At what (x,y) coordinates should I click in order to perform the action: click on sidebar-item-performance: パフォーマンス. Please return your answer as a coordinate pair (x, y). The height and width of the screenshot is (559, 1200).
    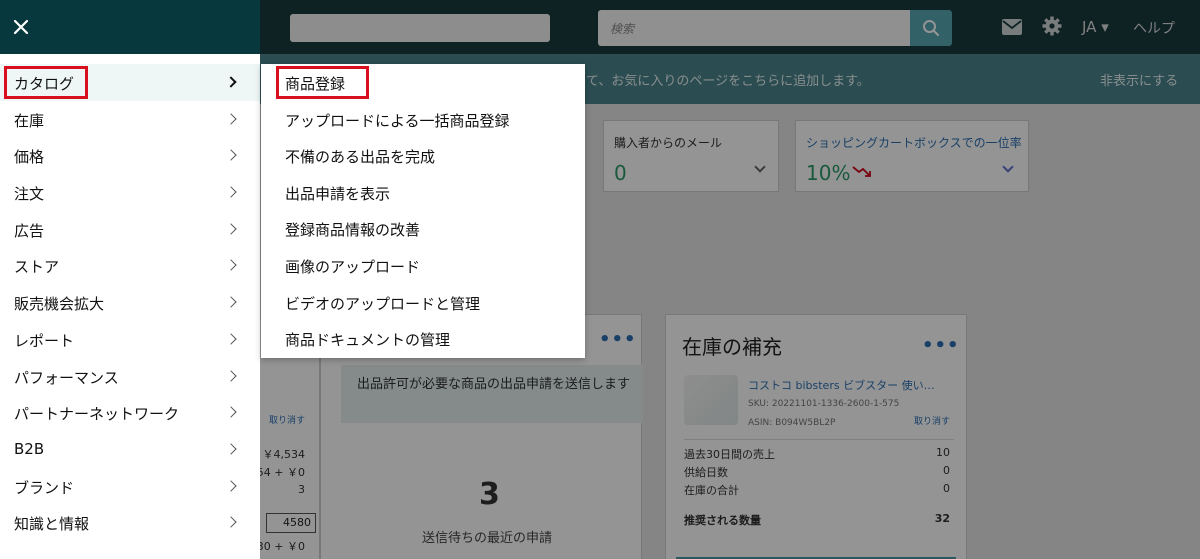
    Looking at the image, I should click on (130, 376).